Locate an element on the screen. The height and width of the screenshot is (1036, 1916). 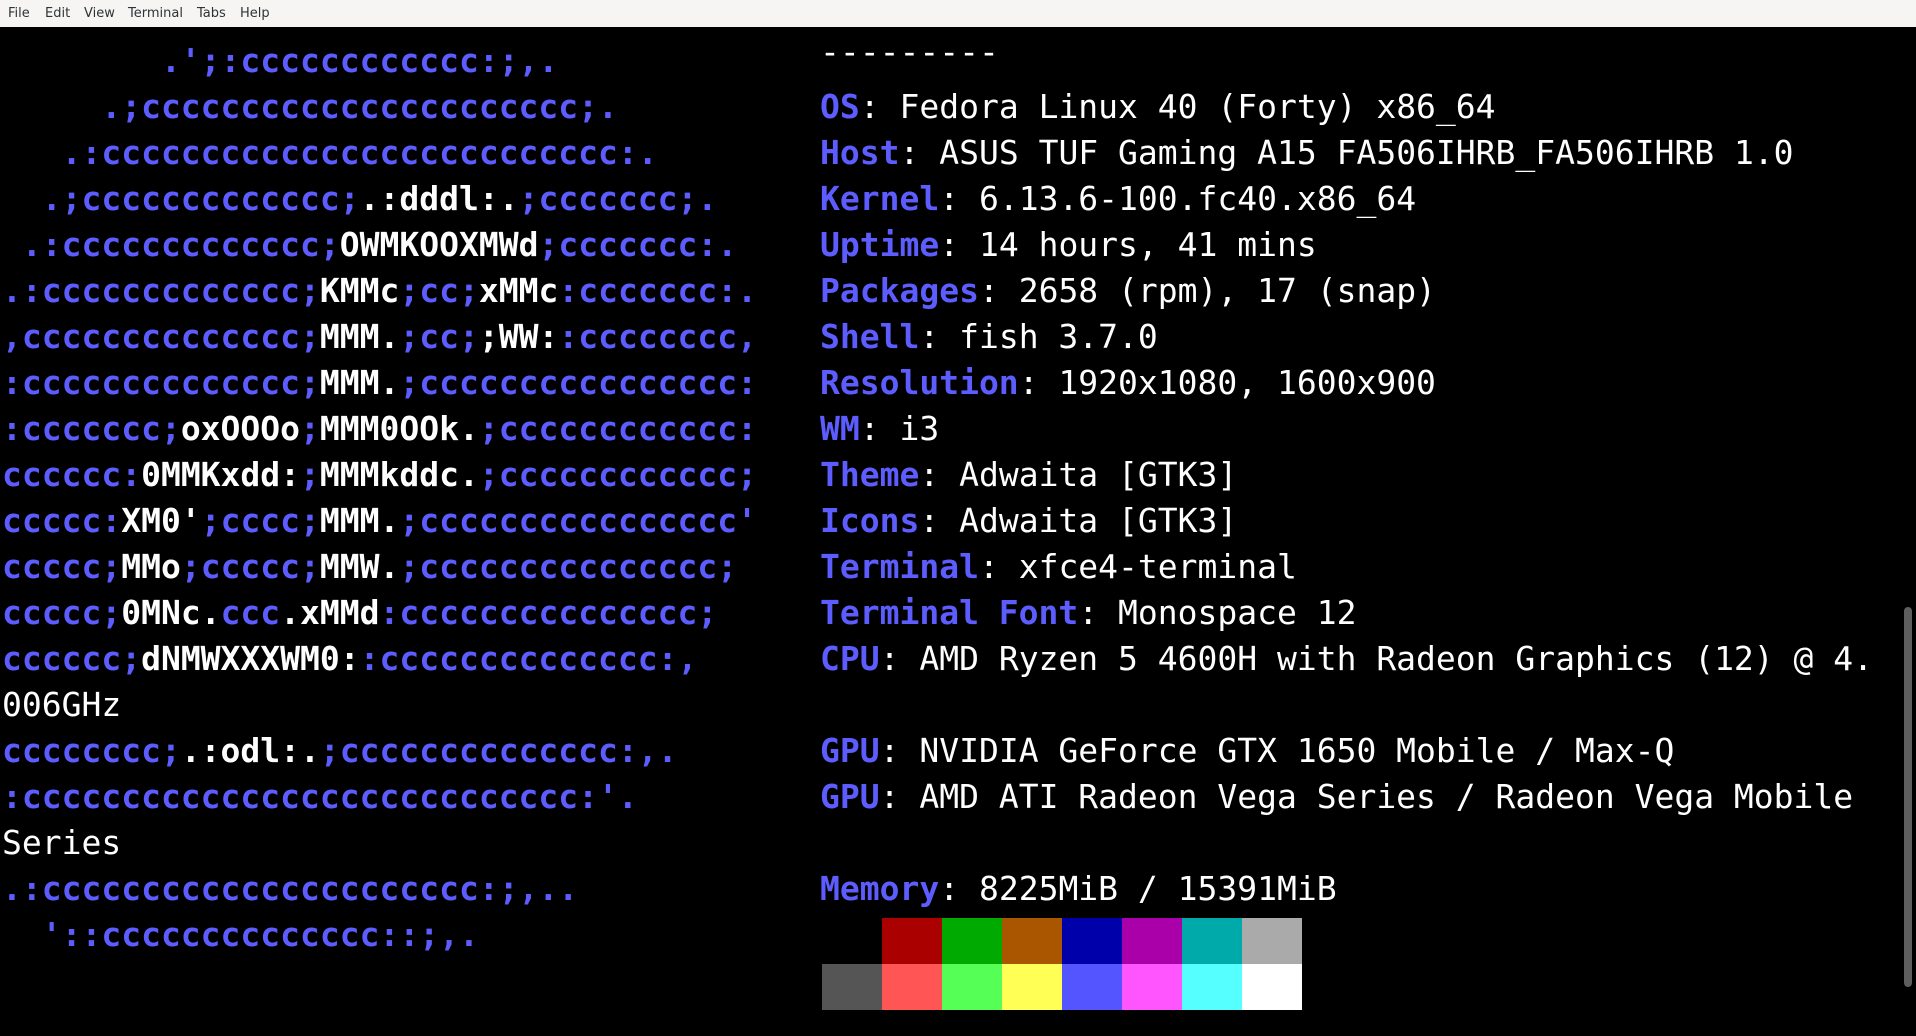
menu-edit: Edit is located at coordinates (57, 14).